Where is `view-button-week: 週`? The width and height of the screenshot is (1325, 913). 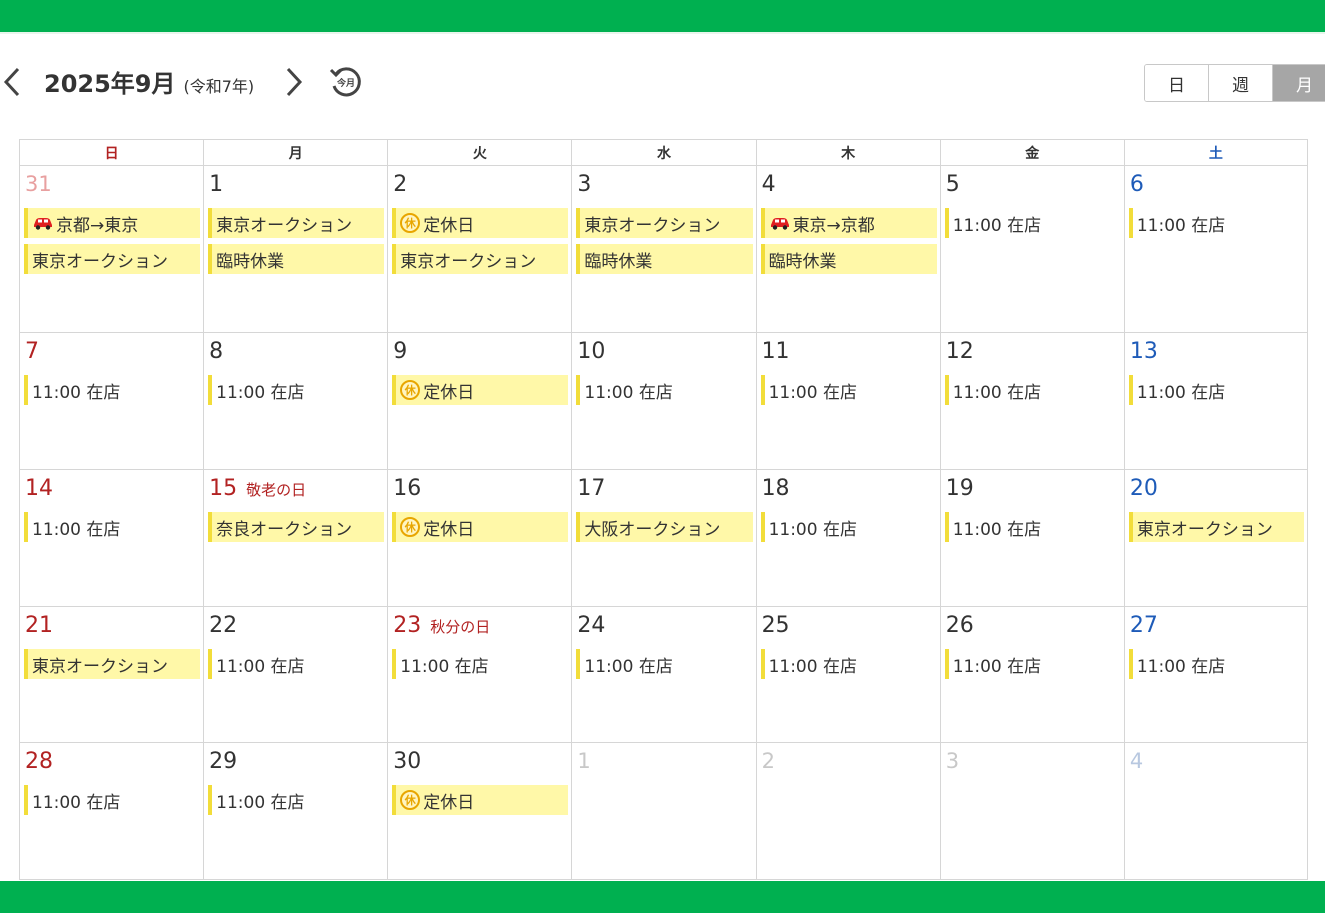 view-button-week: 週 is located at coordinates (1240, 83).